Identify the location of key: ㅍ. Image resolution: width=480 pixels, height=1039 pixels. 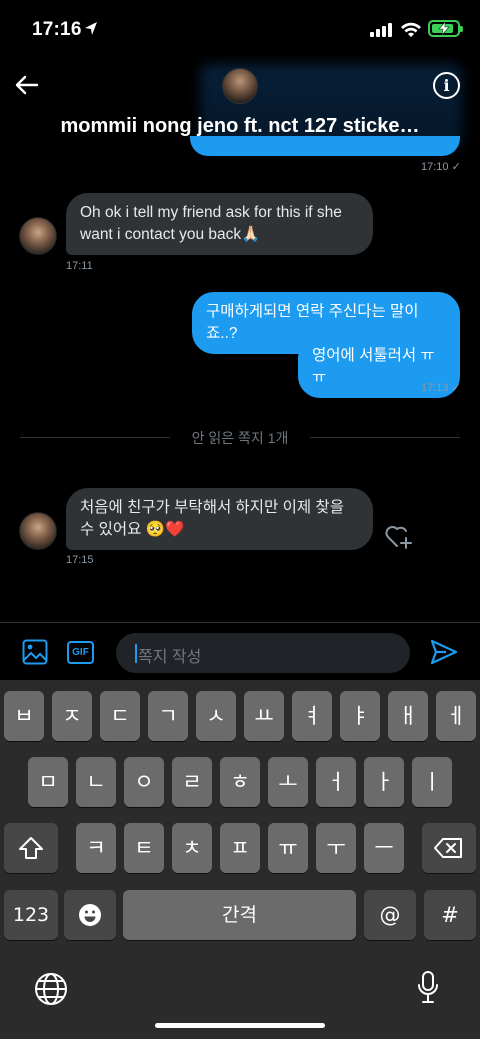
(240, 848).